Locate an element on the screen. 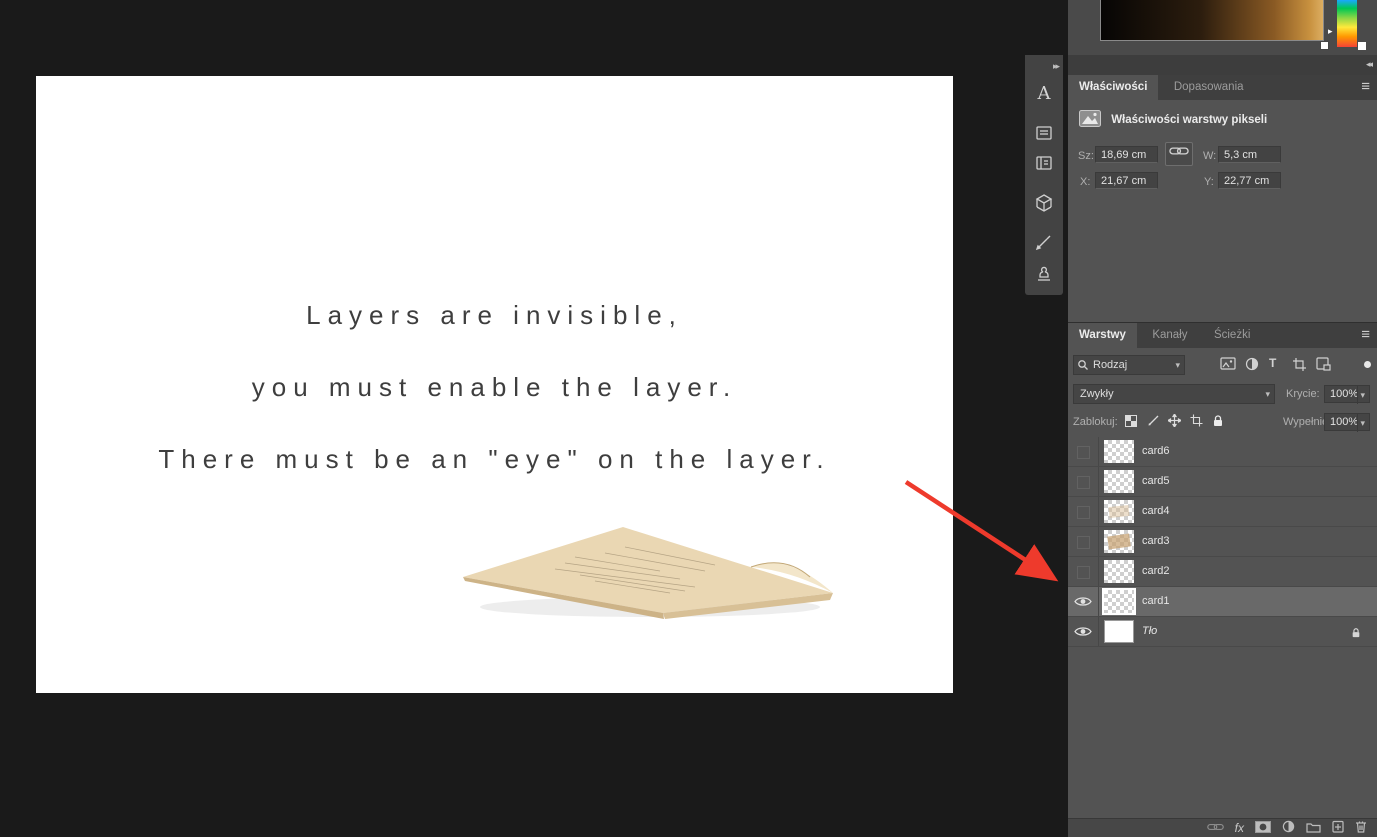  search-icon is located at coordinates (1083, 365).